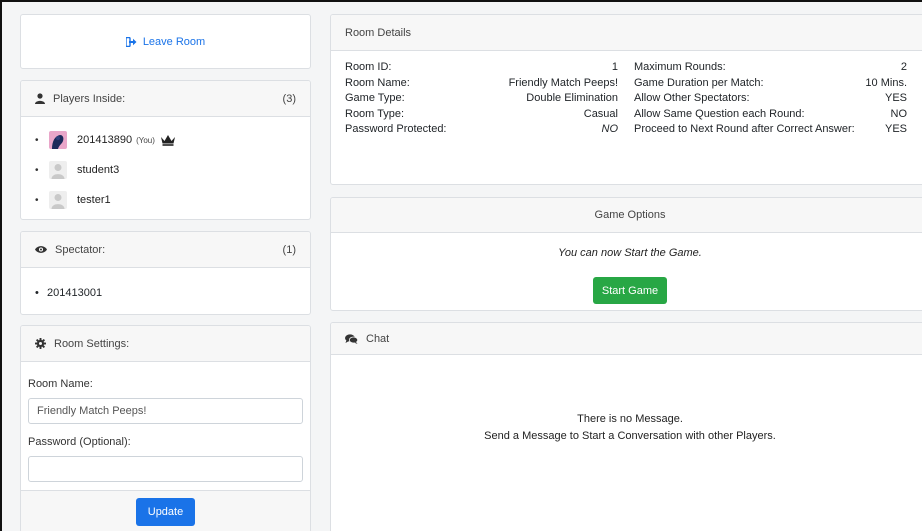  Describe the element at coordinates (41, 249) in the screenshot. I see `eye-icon` at that location.